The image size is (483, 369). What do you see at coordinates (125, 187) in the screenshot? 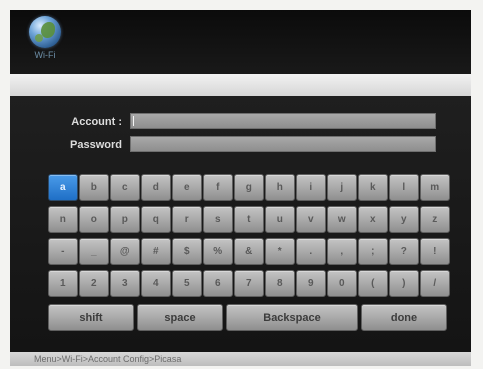
I see `key-0-2: c` at bounding box center [125, 187].